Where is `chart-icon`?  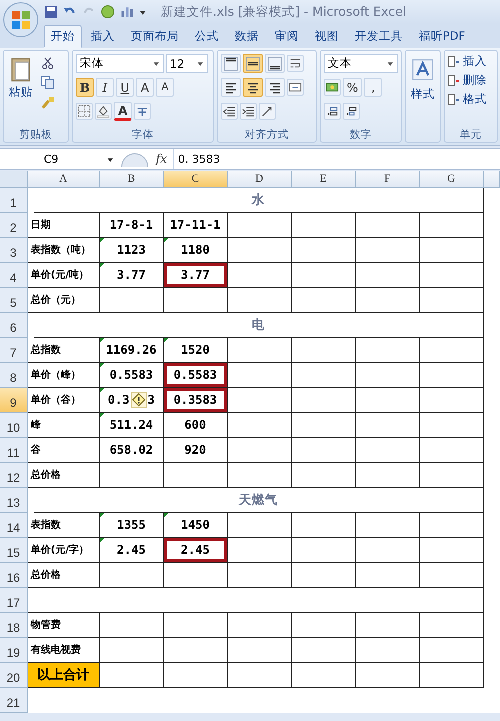 chart-icon is located at coordinates (127, 12).